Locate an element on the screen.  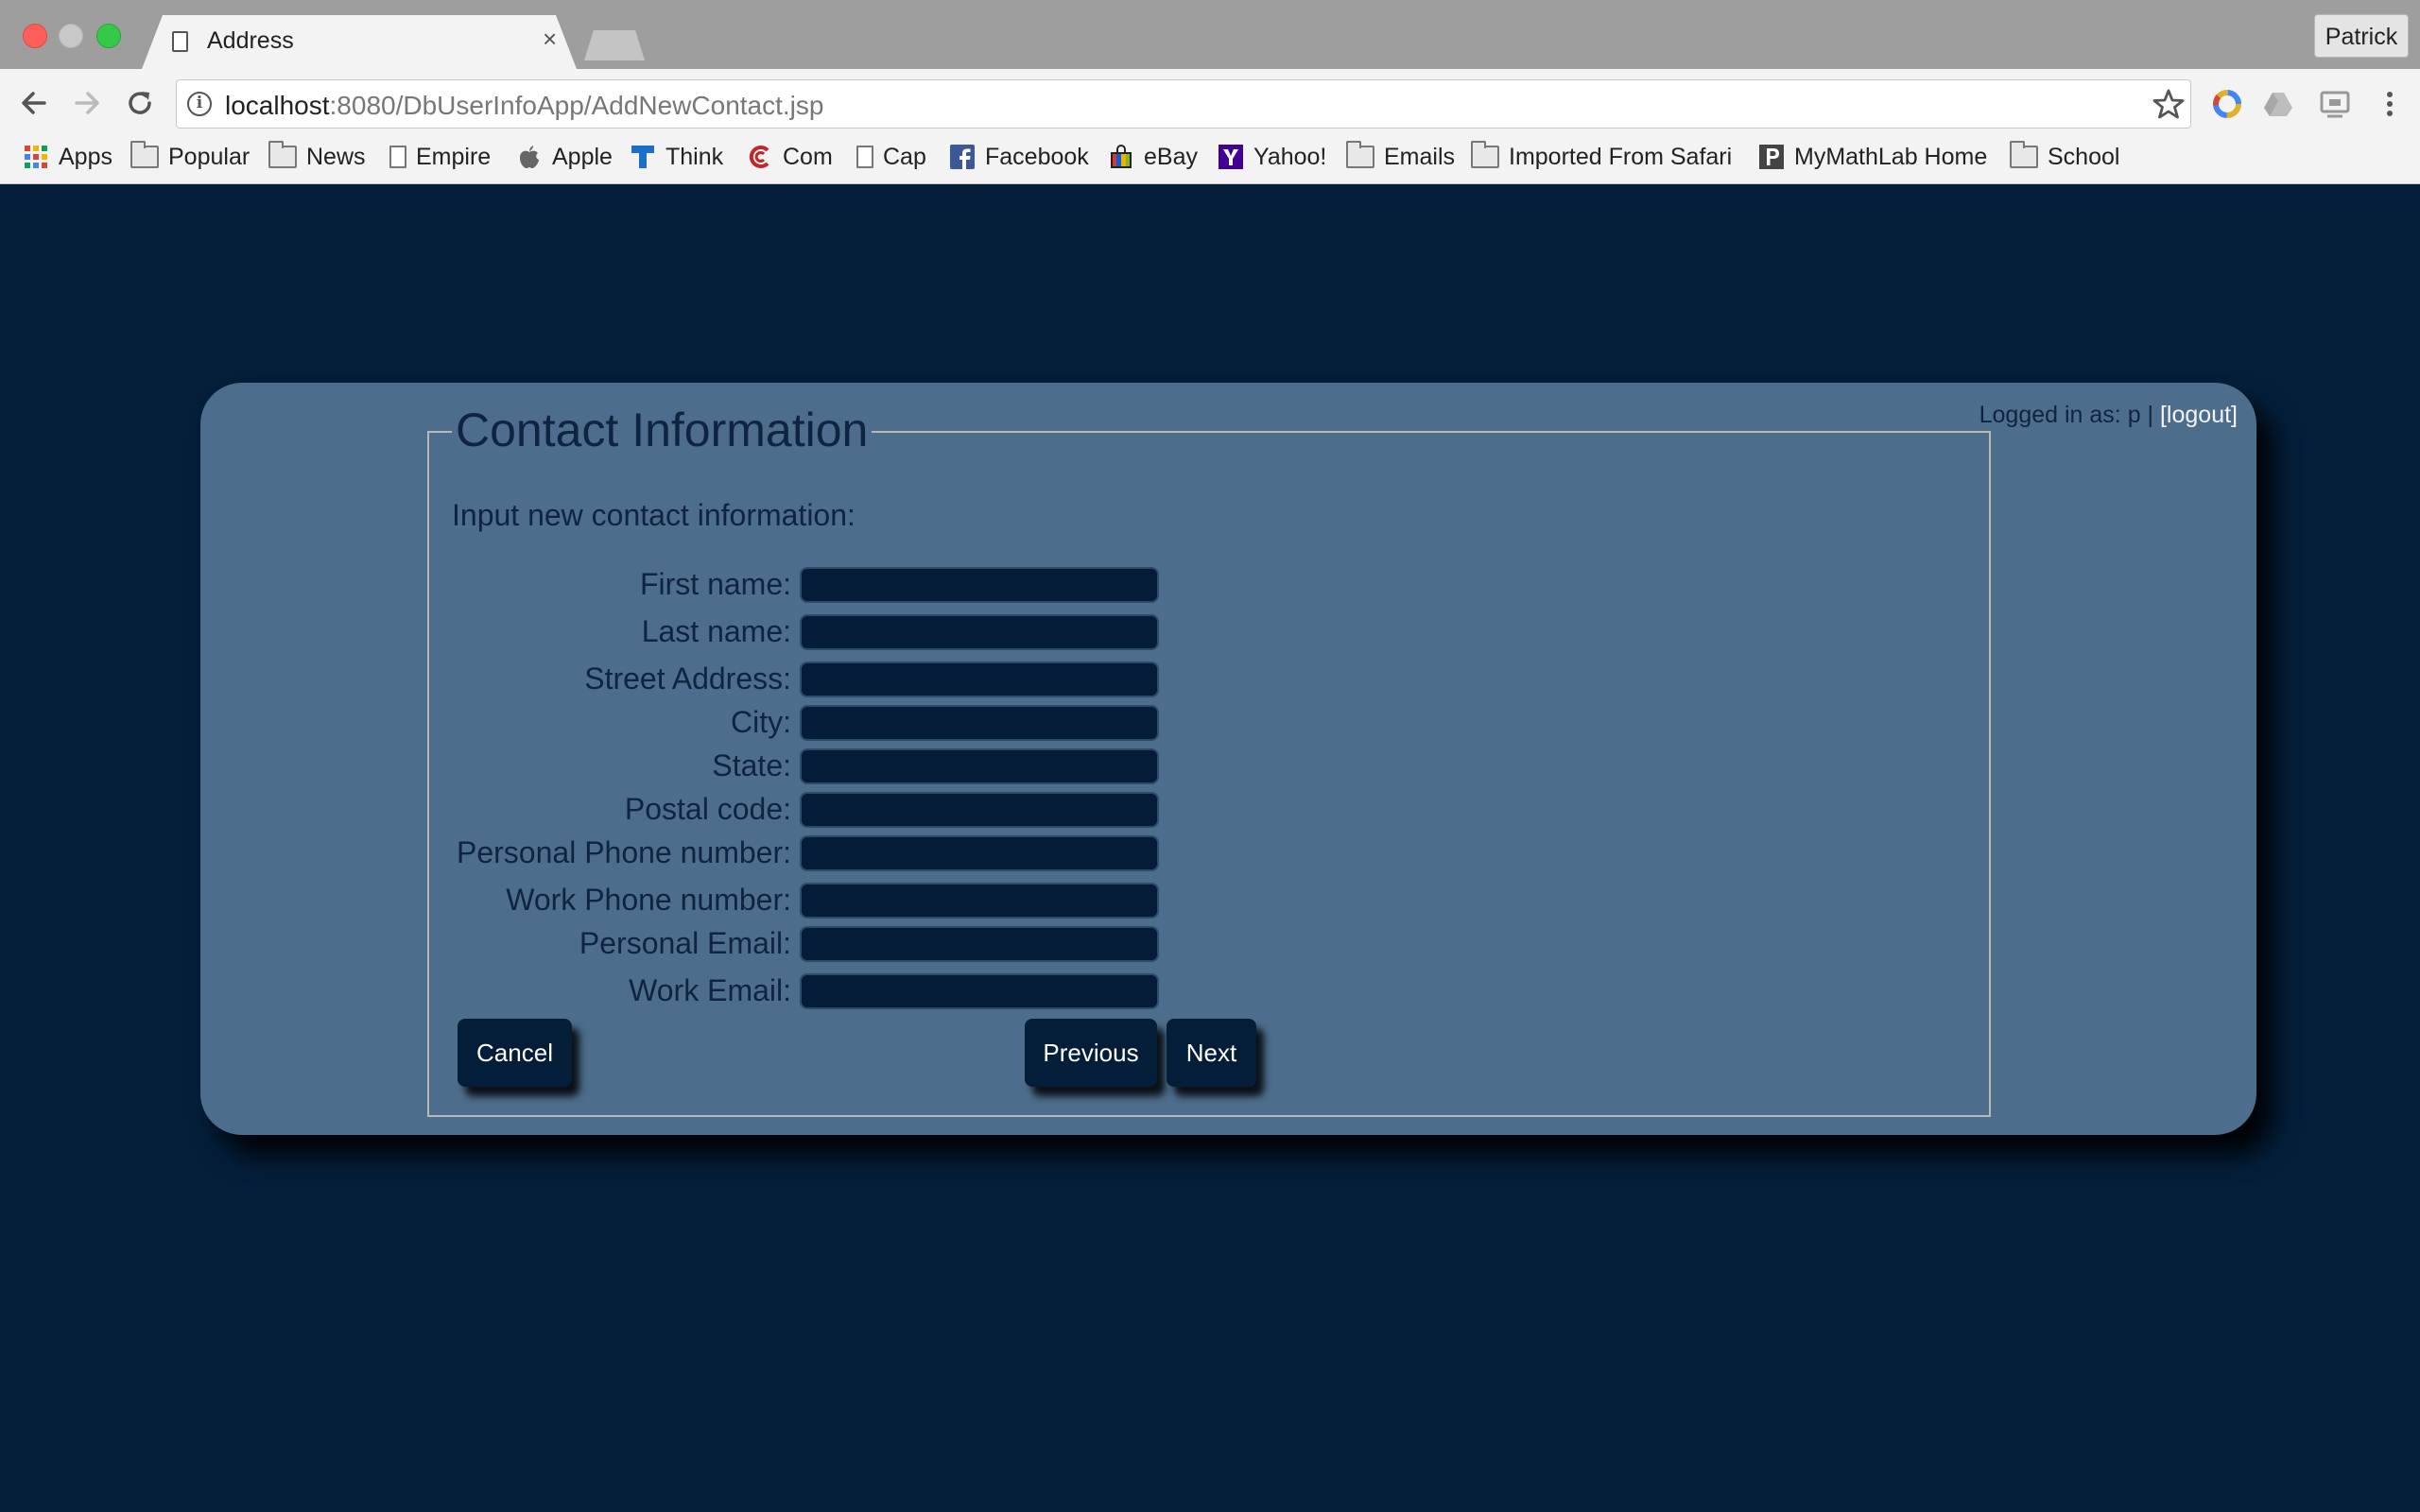
arrow-right-icon is located at coordinates (87, 103).